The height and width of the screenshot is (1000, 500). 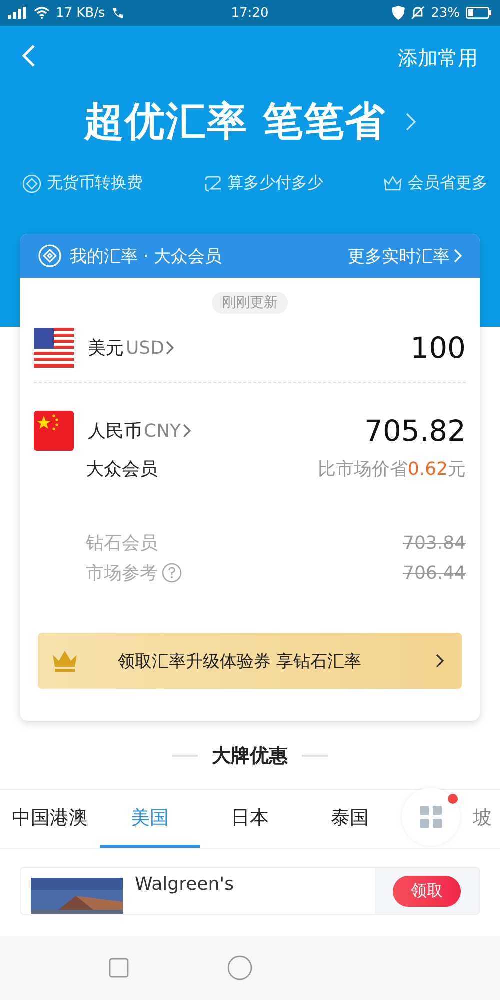 What do you see at coordinates (131, 348) in the screenshot?
I see `currency-selector: 美元 USD` at bounding box center [131, 348].